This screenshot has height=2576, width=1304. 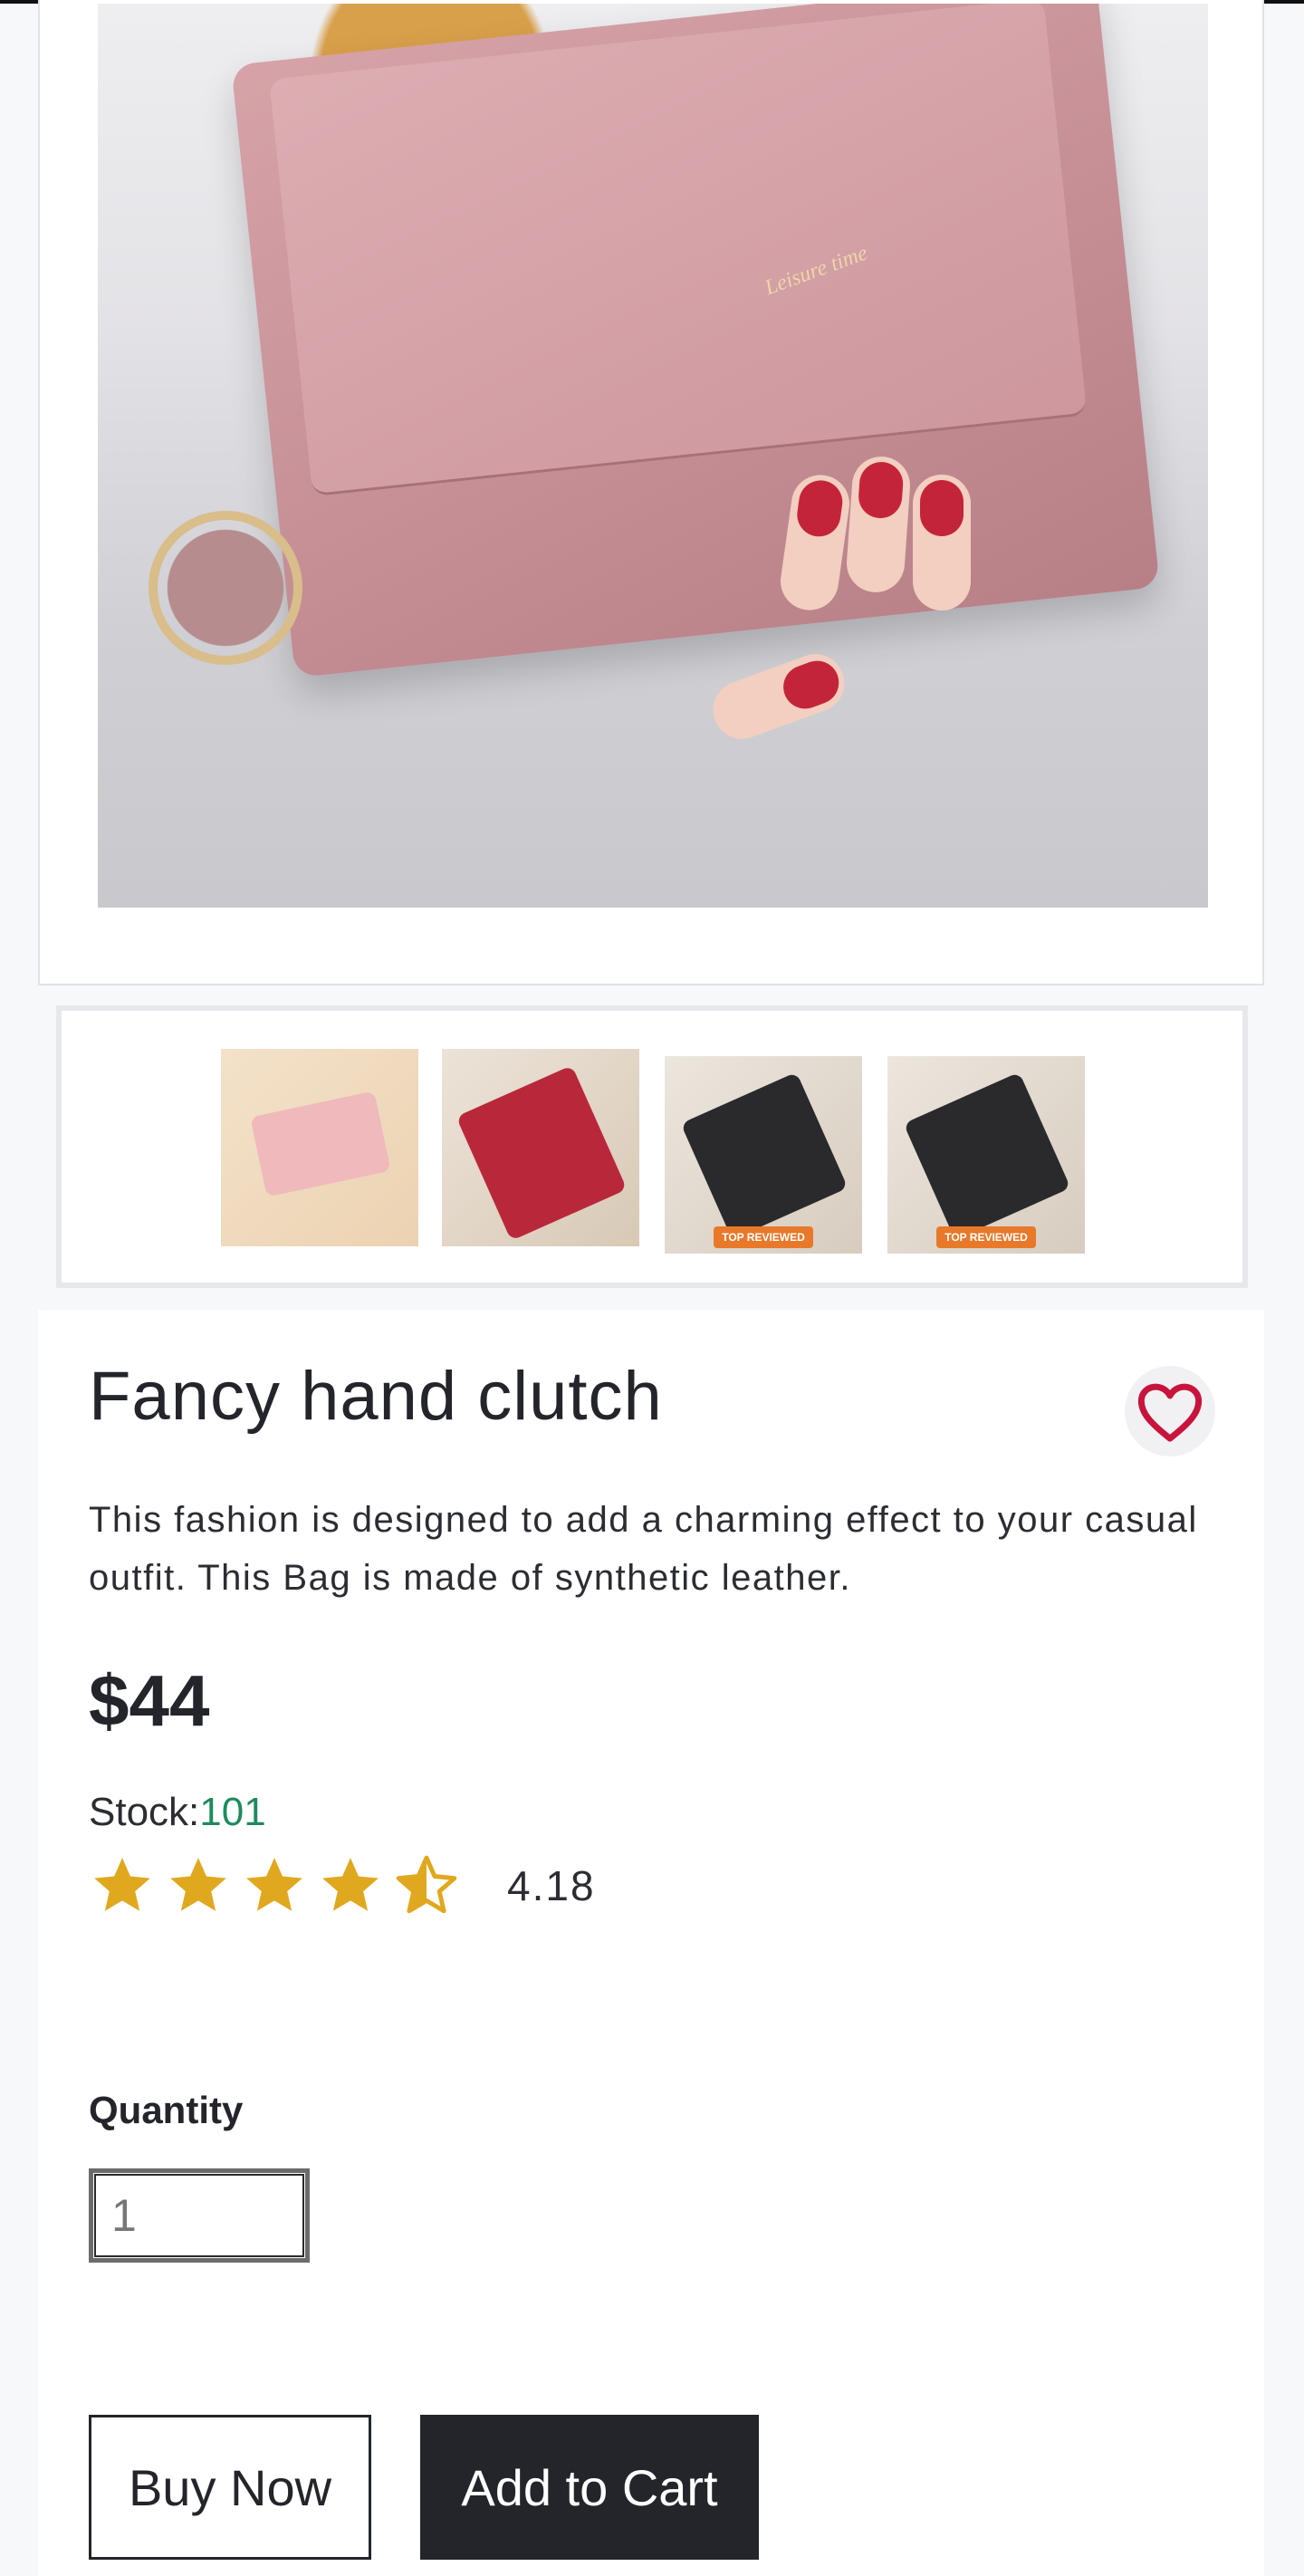 I want to click on quantity-label: Quantity, so click(x=167, y=2110).